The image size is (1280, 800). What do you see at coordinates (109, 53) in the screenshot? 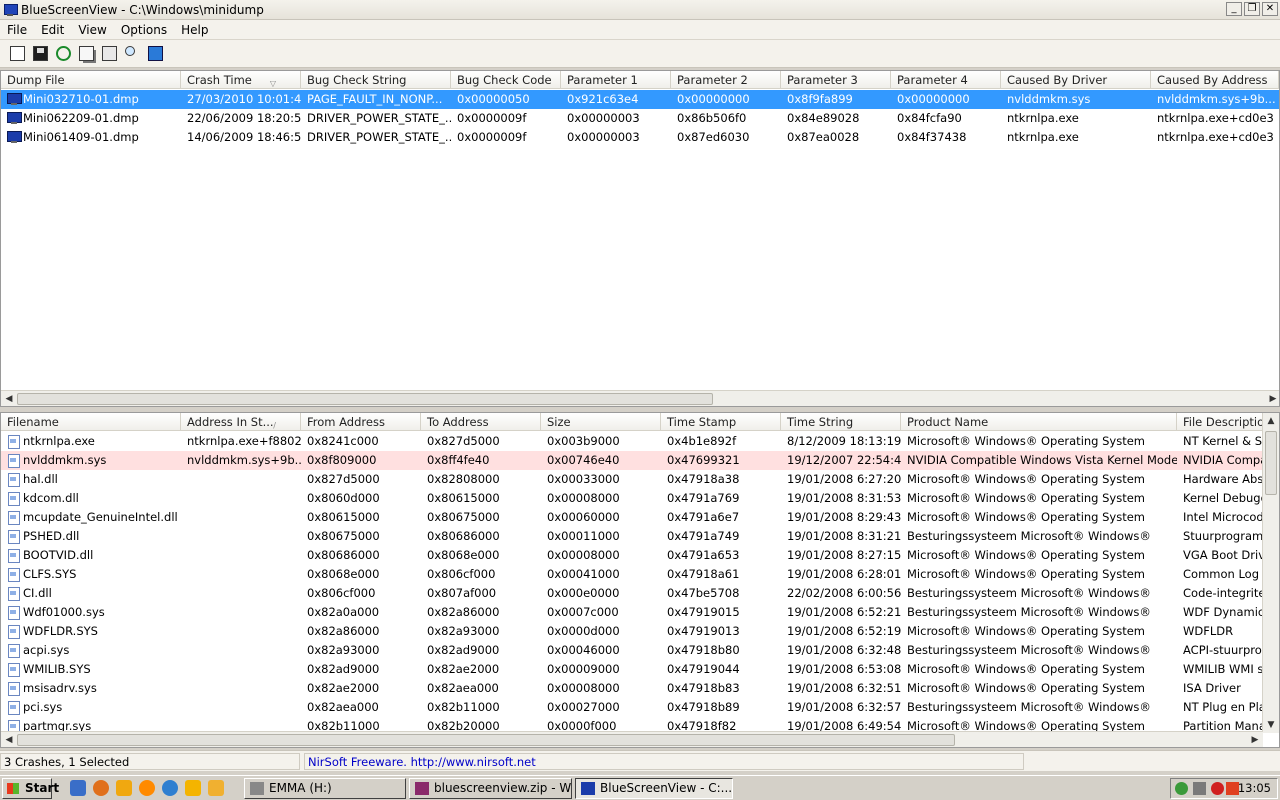
I see `properties-icon` at bounding box center [109, 53].